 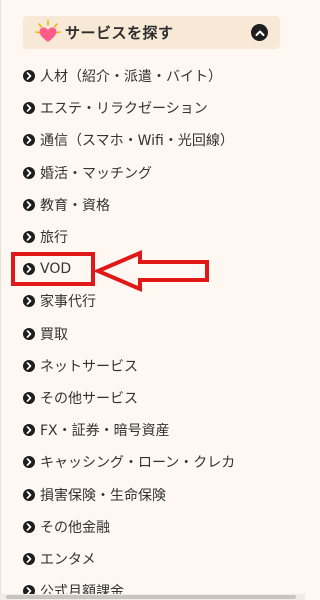 I want to click on pointer-arrow-icon, so click(x=152, y=271).